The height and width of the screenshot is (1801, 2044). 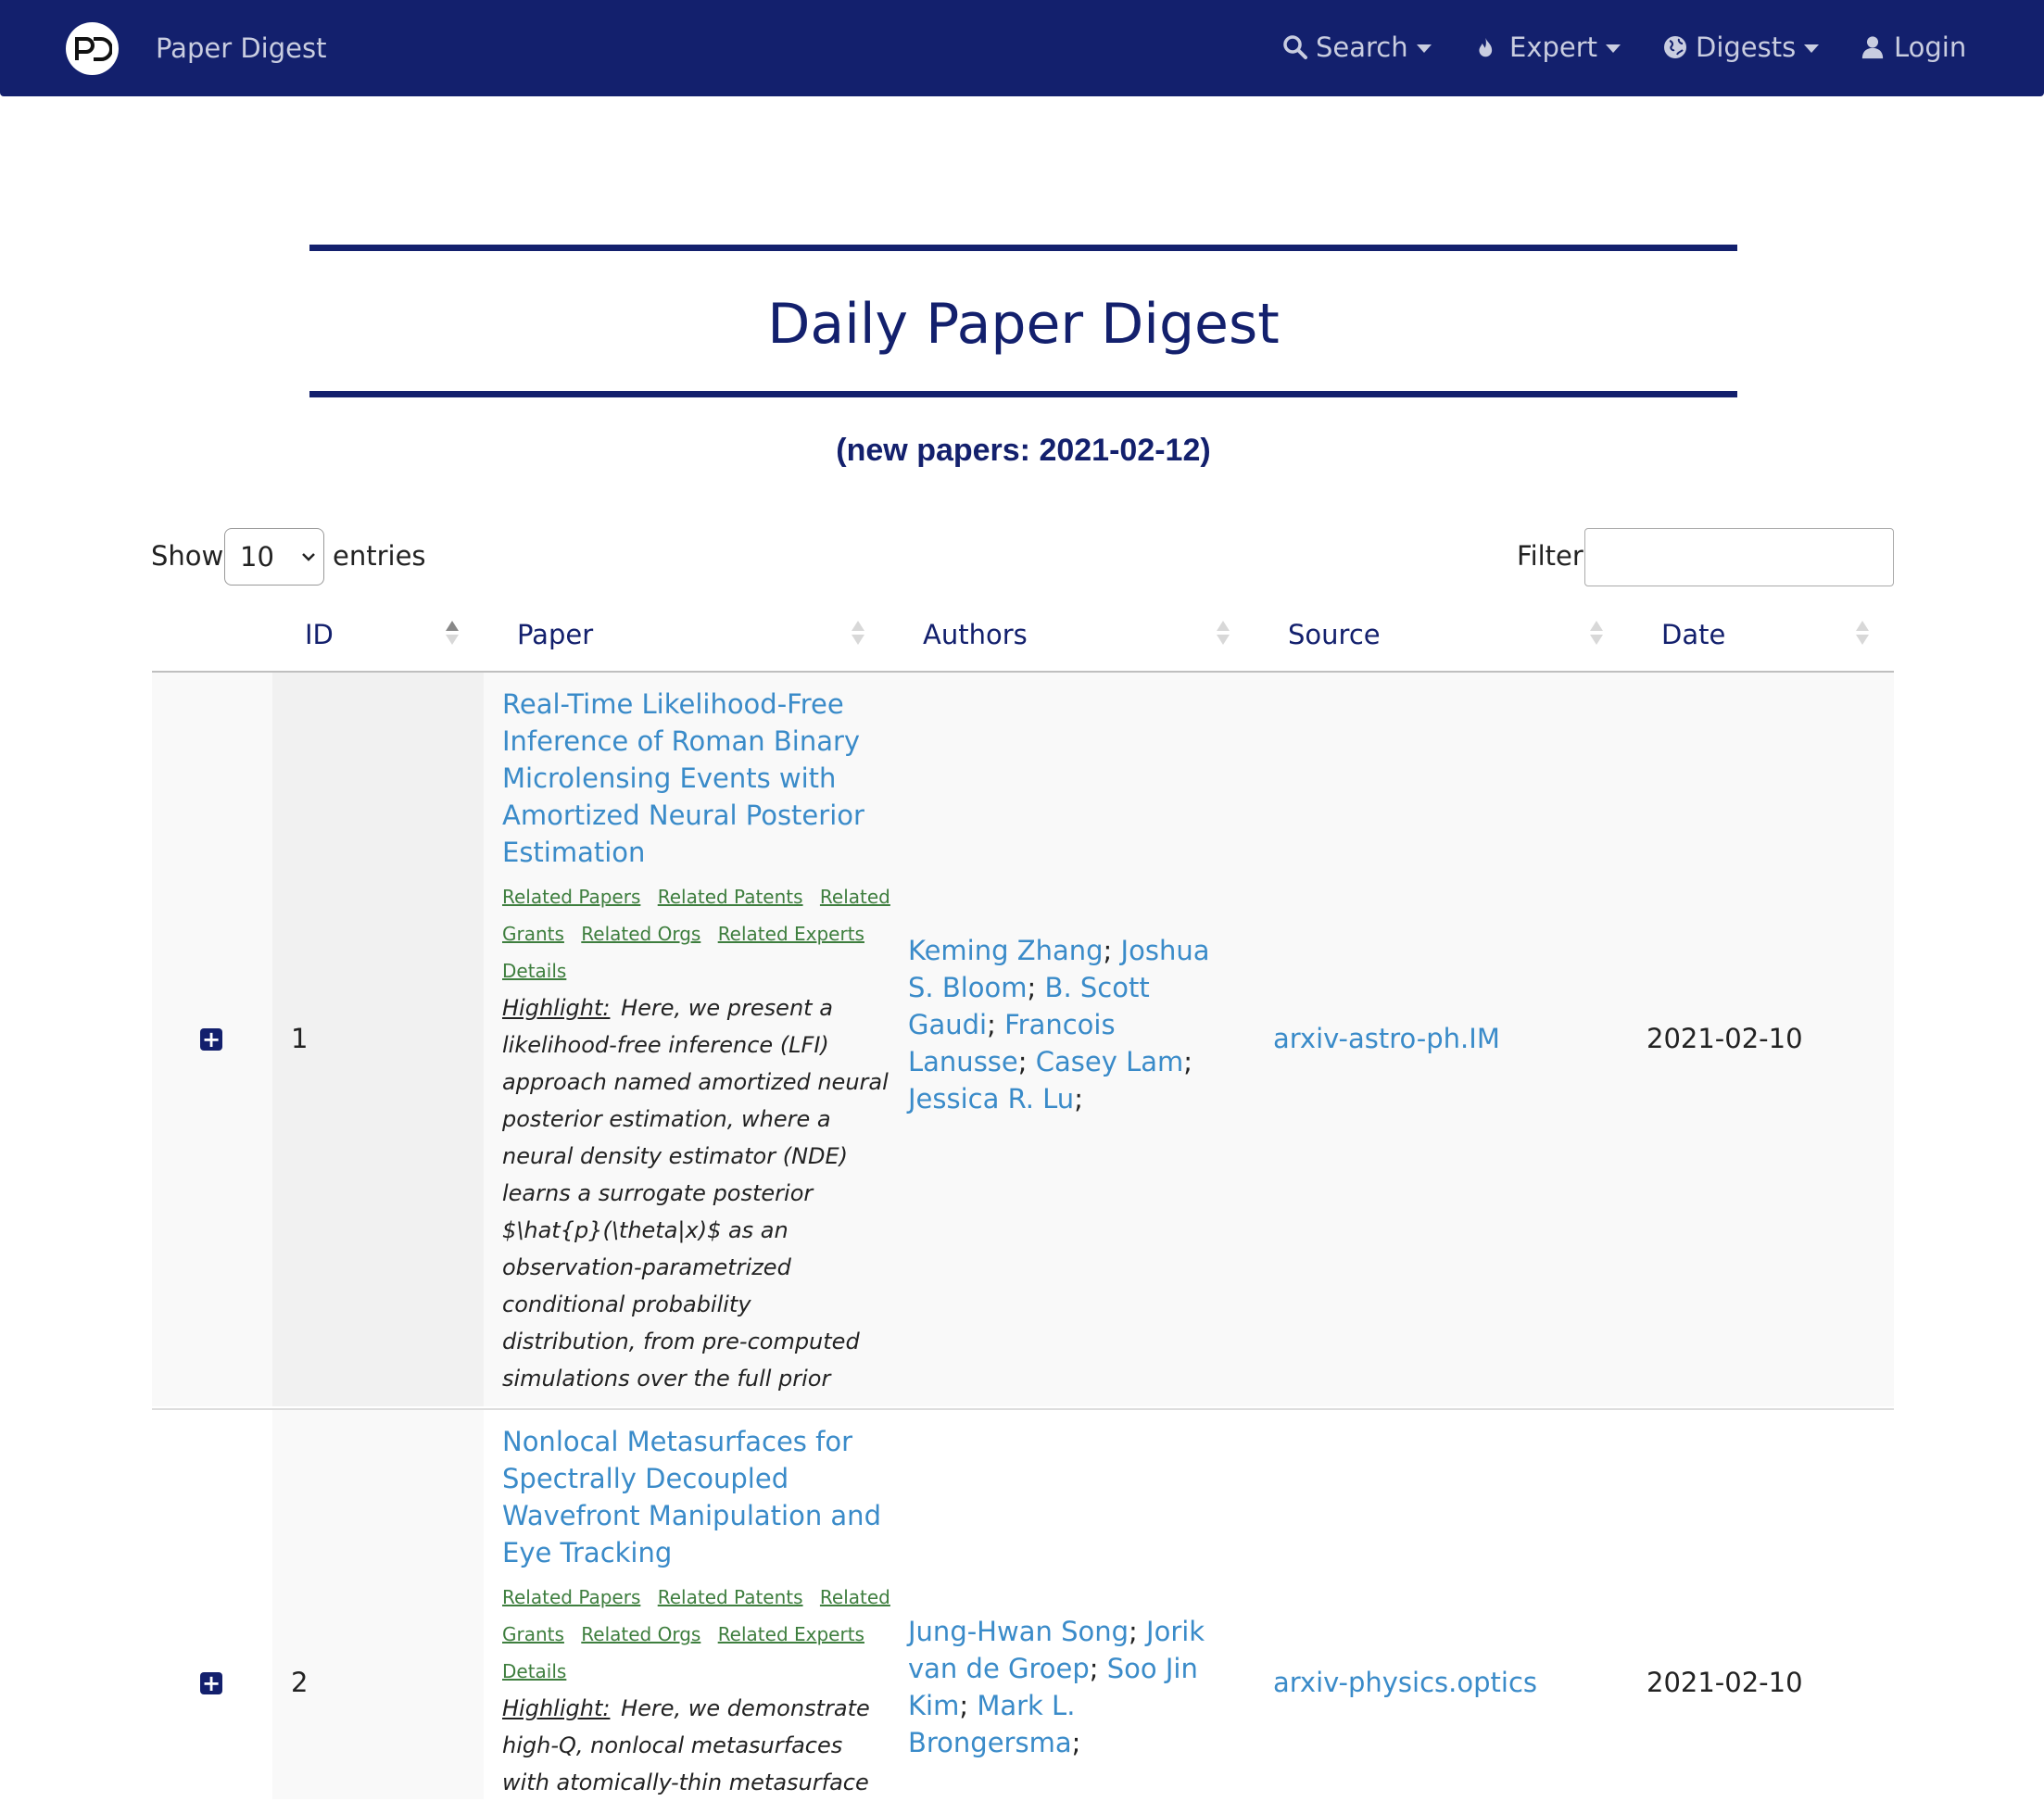 What do you see at coordinates (1693, 634) in the screenshot?
I see `column-header-date: Date` at bounding box center [1693, 634].